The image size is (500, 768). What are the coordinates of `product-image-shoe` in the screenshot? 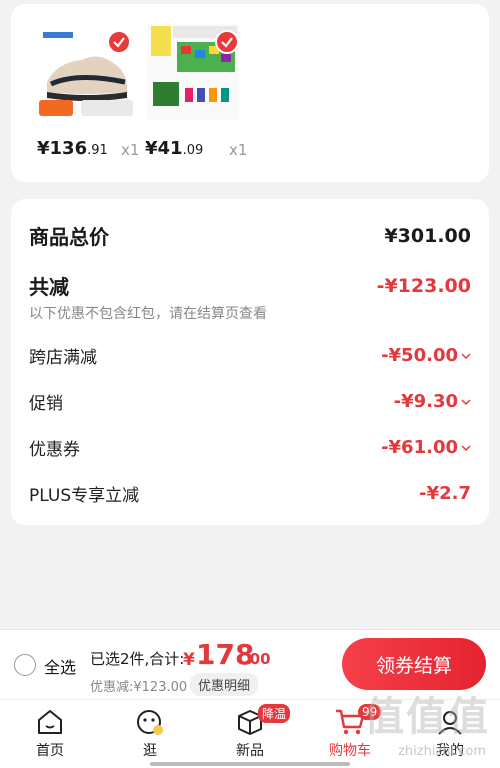 It's located at (85, 72).